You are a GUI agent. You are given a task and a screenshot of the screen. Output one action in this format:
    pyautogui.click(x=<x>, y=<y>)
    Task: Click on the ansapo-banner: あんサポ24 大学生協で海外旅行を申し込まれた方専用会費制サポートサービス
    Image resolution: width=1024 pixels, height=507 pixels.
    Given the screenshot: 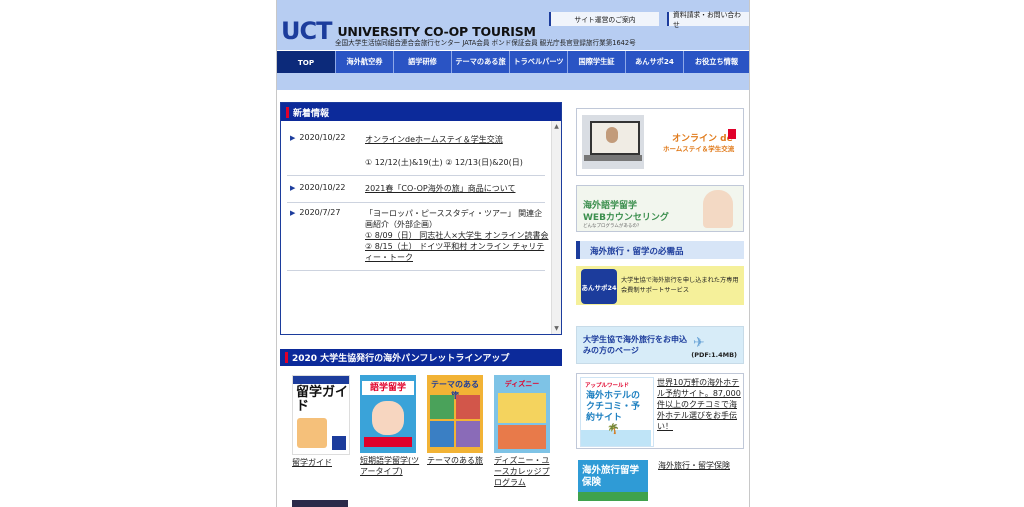 What is the action you would take?
    pyautogui.click(x=660, y=285)
    